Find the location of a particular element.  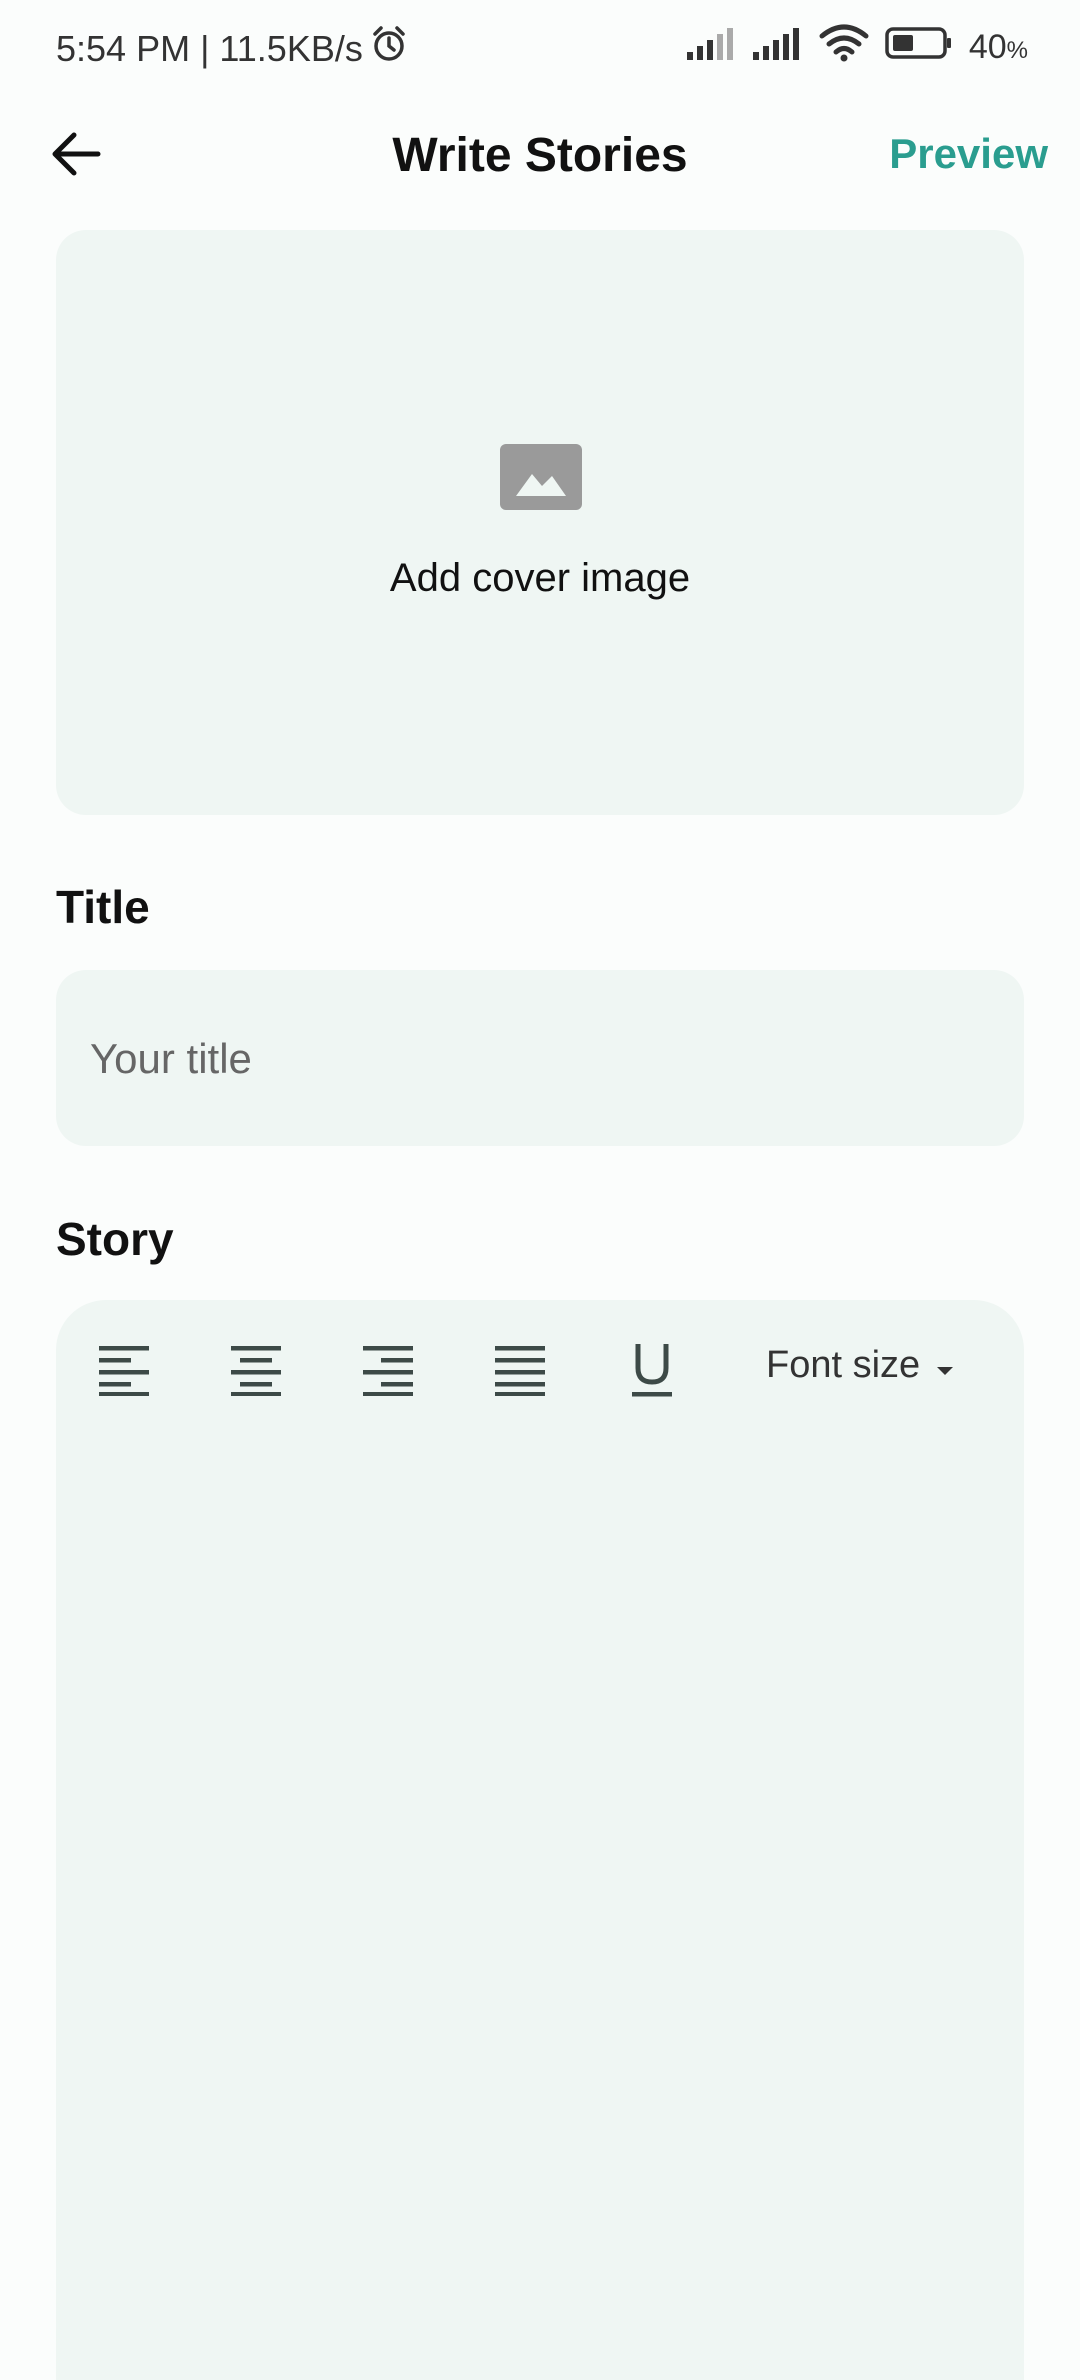

status-left: 5:54 PM | 11.5KB/s is located at coordinates (232, 48).